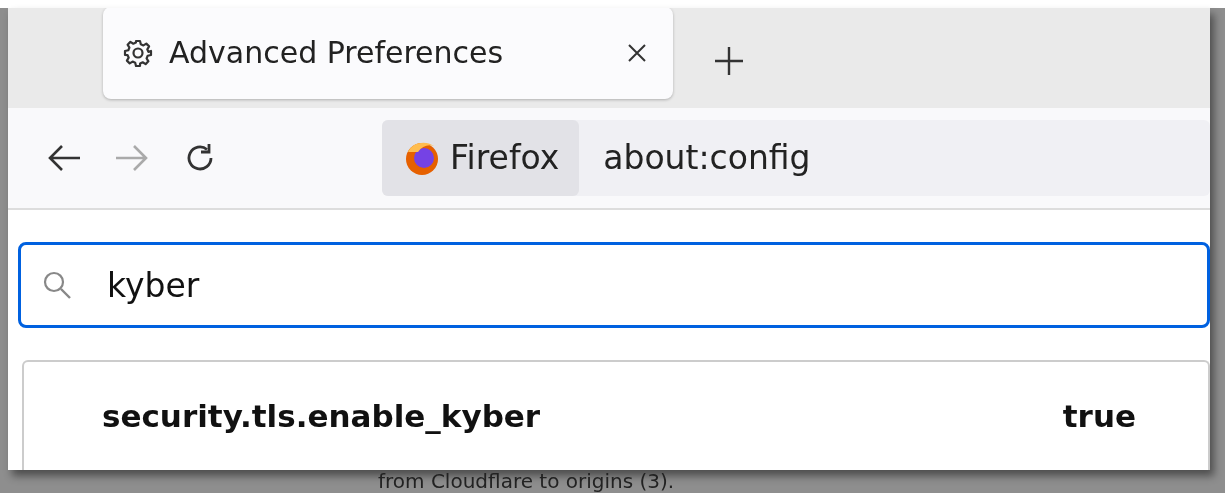  What do you see at coordinates (729, 60) in the screenshot?
I see `plus-icon` at bounding box center [729, 60].